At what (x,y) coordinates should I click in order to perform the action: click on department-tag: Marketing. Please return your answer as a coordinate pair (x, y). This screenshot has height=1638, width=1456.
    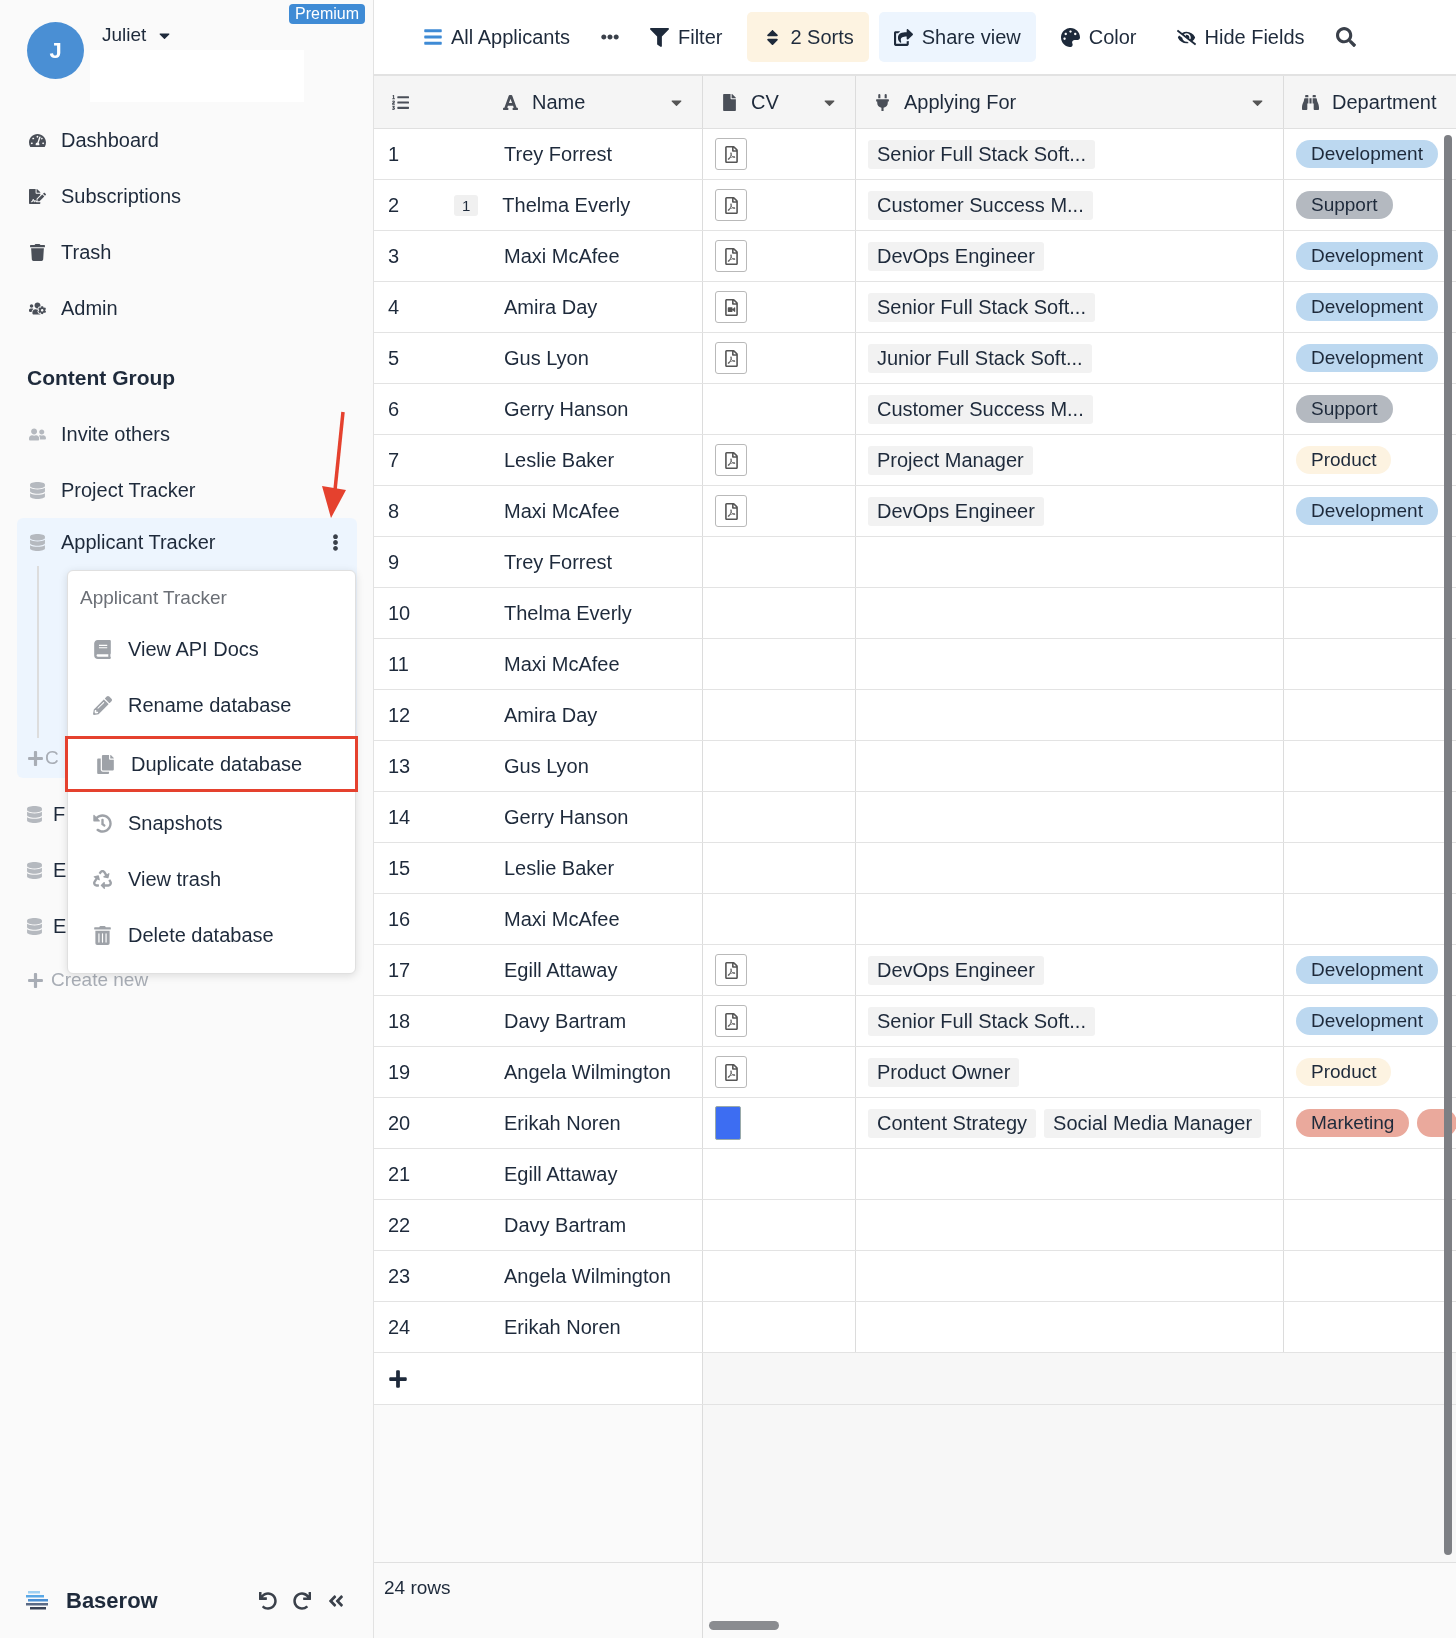
    Looking at the image, I should click on (1353, 1123).